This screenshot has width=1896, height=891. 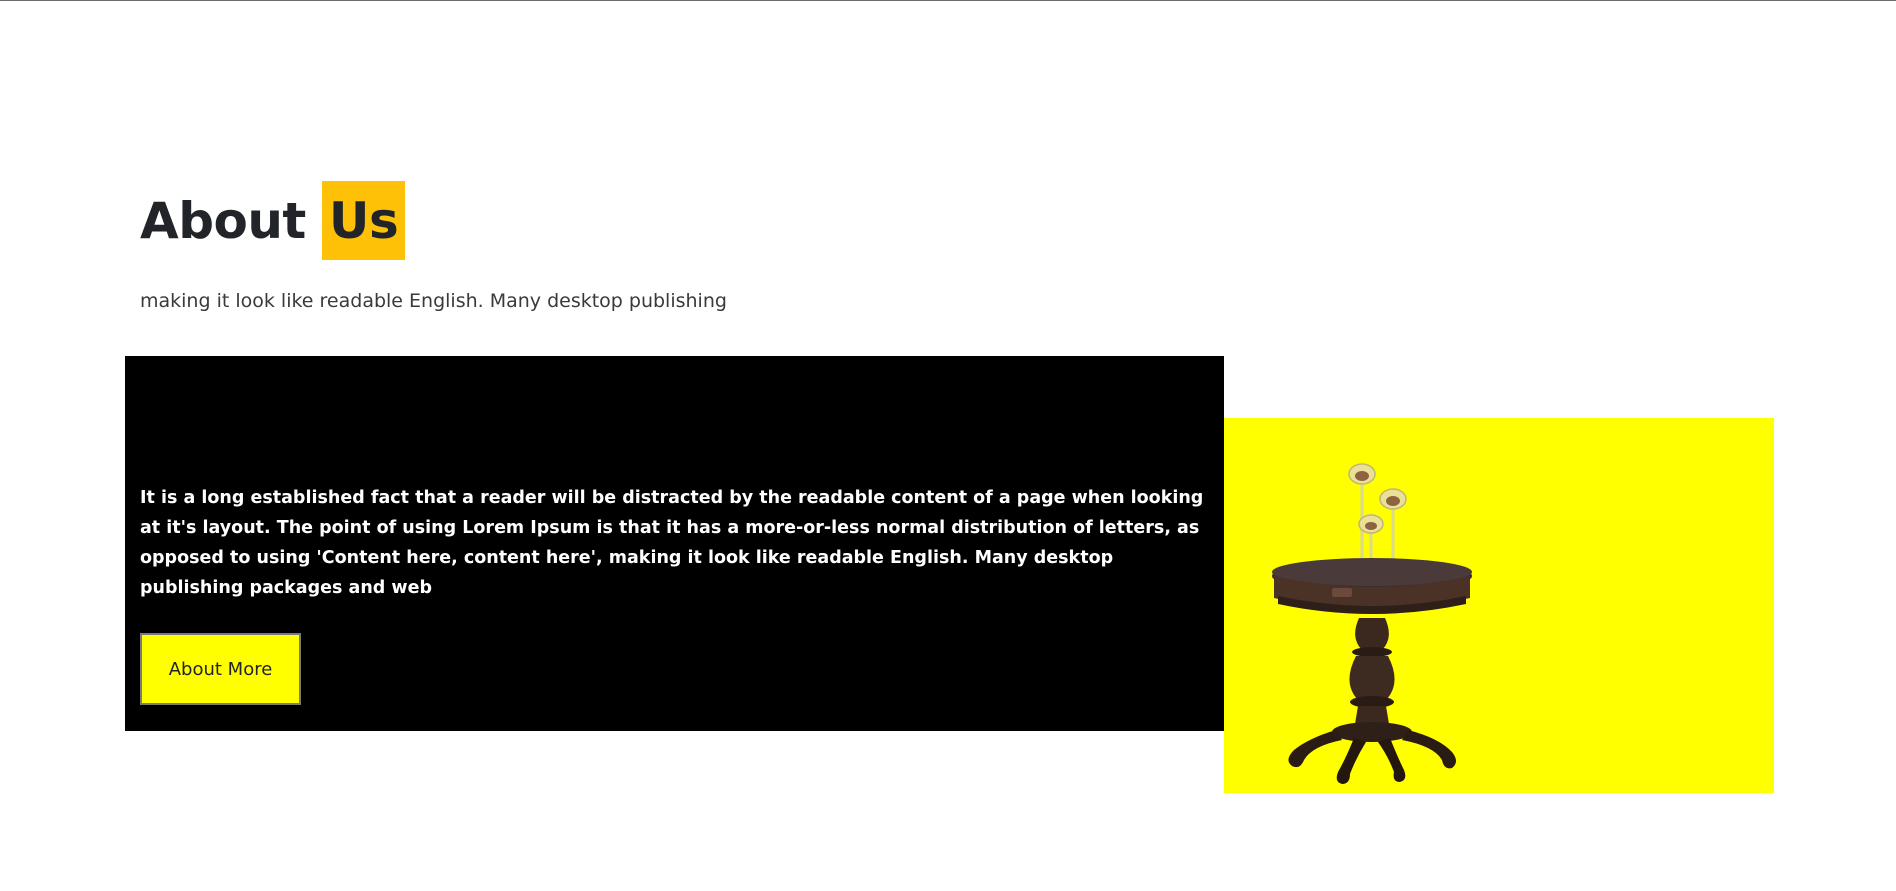 What do you see at coordinates (220, 669) in the screenshot?
I see `about-more-button: About More` at bounding box center [220, 669].